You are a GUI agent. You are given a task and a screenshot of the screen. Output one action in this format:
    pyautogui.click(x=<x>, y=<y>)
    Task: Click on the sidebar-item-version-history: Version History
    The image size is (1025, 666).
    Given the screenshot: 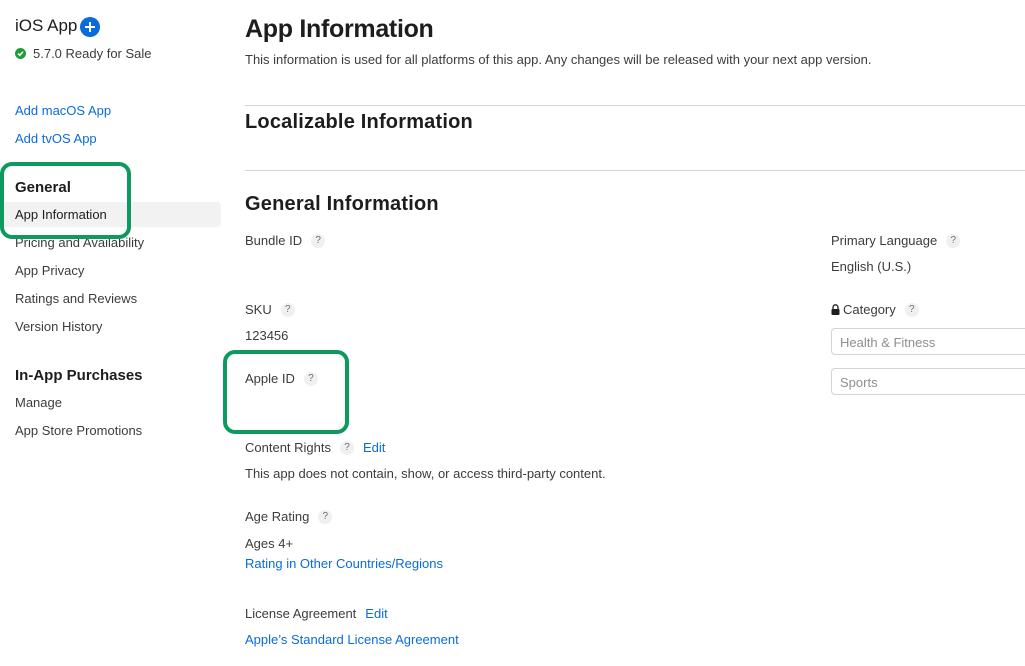 What is the action you would take?
    pyautogui.click(x=58, y=326)
    